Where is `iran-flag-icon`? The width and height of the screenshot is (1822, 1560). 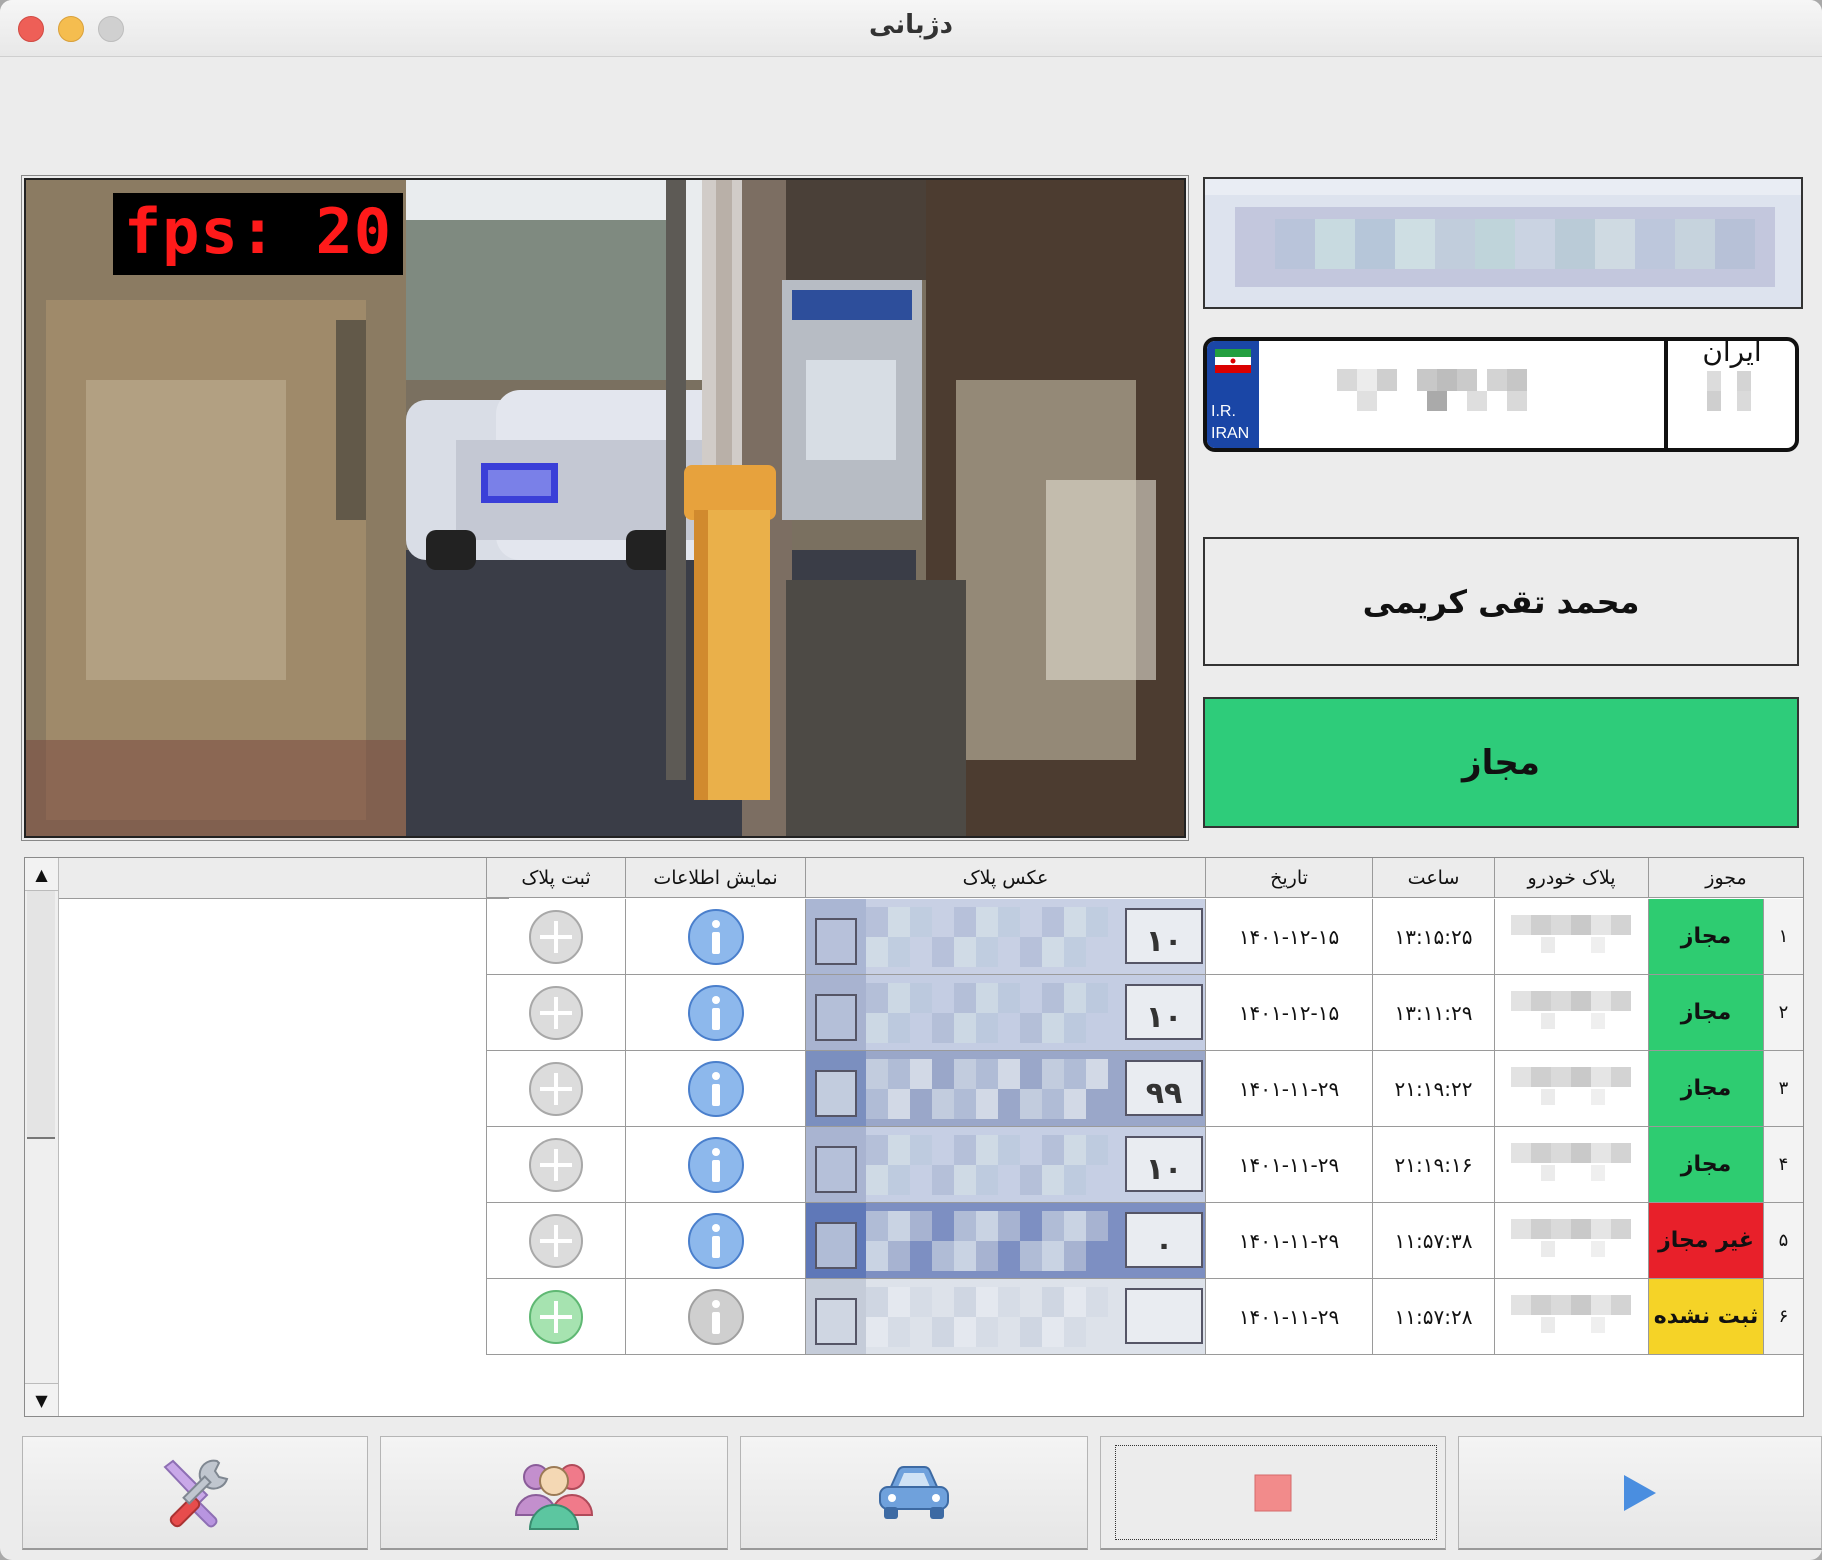 iran-flag-icon is located at coordinates (1233, 361).